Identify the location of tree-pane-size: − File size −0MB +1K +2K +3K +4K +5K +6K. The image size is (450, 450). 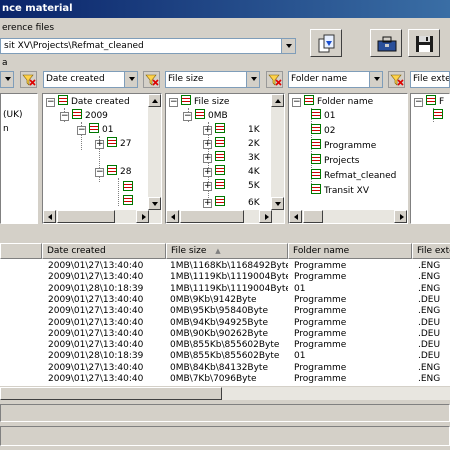
(225, 158).